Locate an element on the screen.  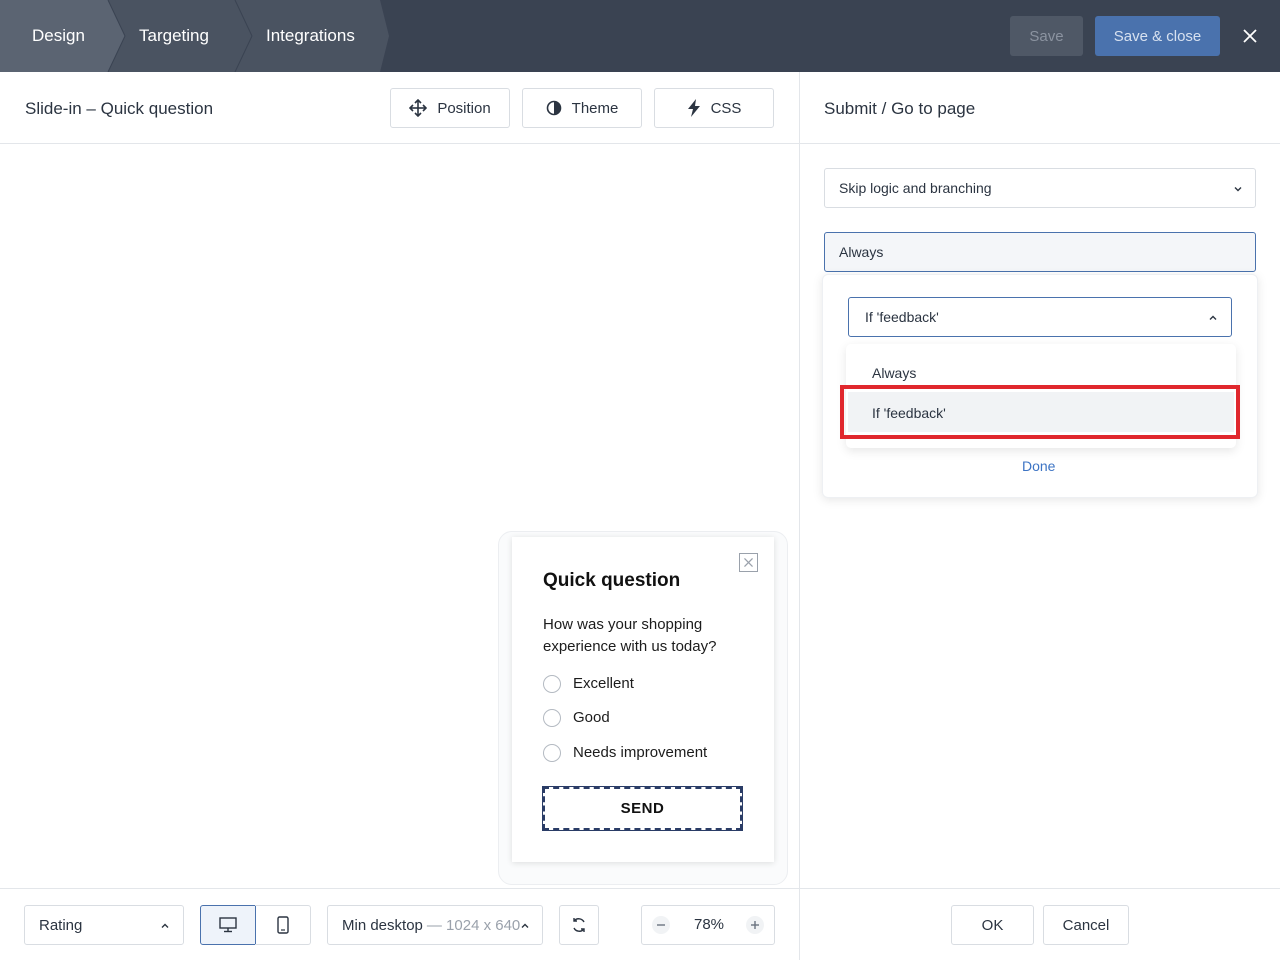
css-button: CSS is located at coordinates (714, 108).